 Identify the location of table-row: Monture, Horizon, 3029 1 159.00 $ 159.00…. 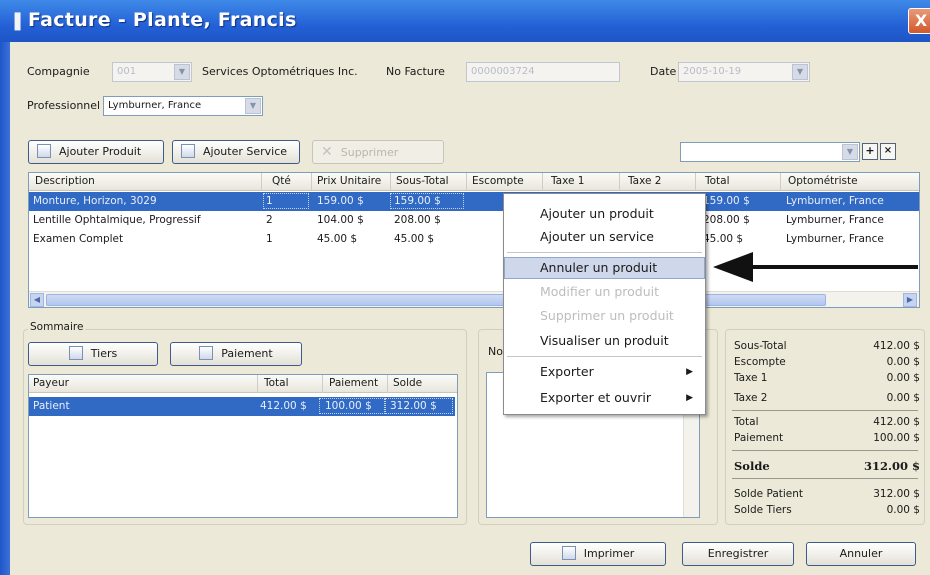
(474, 201).